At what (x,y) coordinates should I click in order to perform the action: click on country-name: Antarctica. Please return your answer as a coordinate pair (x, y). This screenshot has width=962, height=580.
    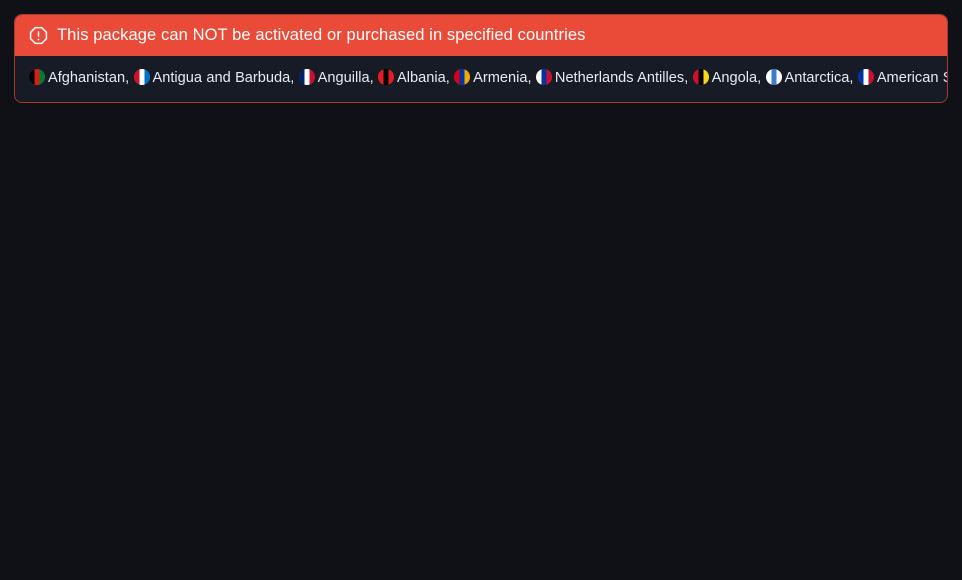
    Looking at the image, I should click on (817, 78).